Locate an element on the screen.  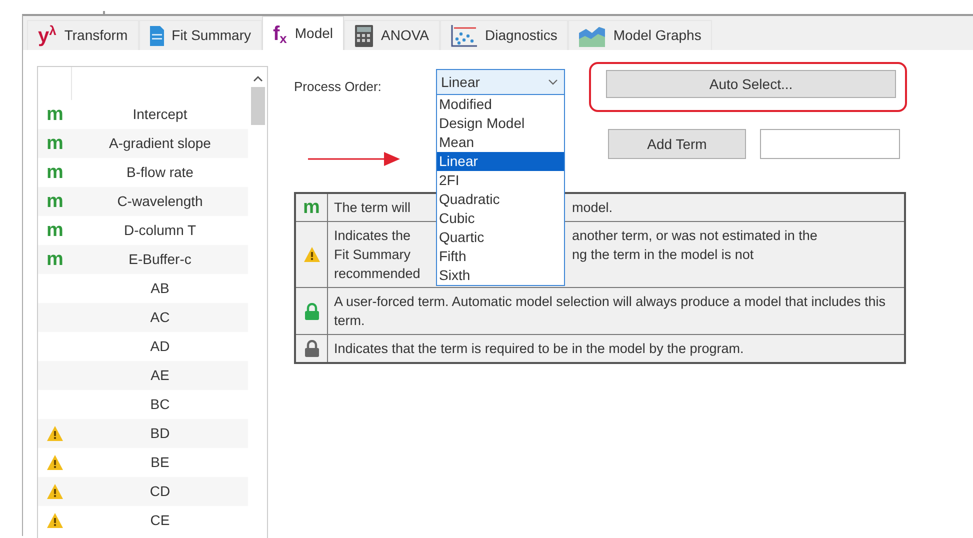
term-label: E-Buffer-c is located at coordinates (160, 259).